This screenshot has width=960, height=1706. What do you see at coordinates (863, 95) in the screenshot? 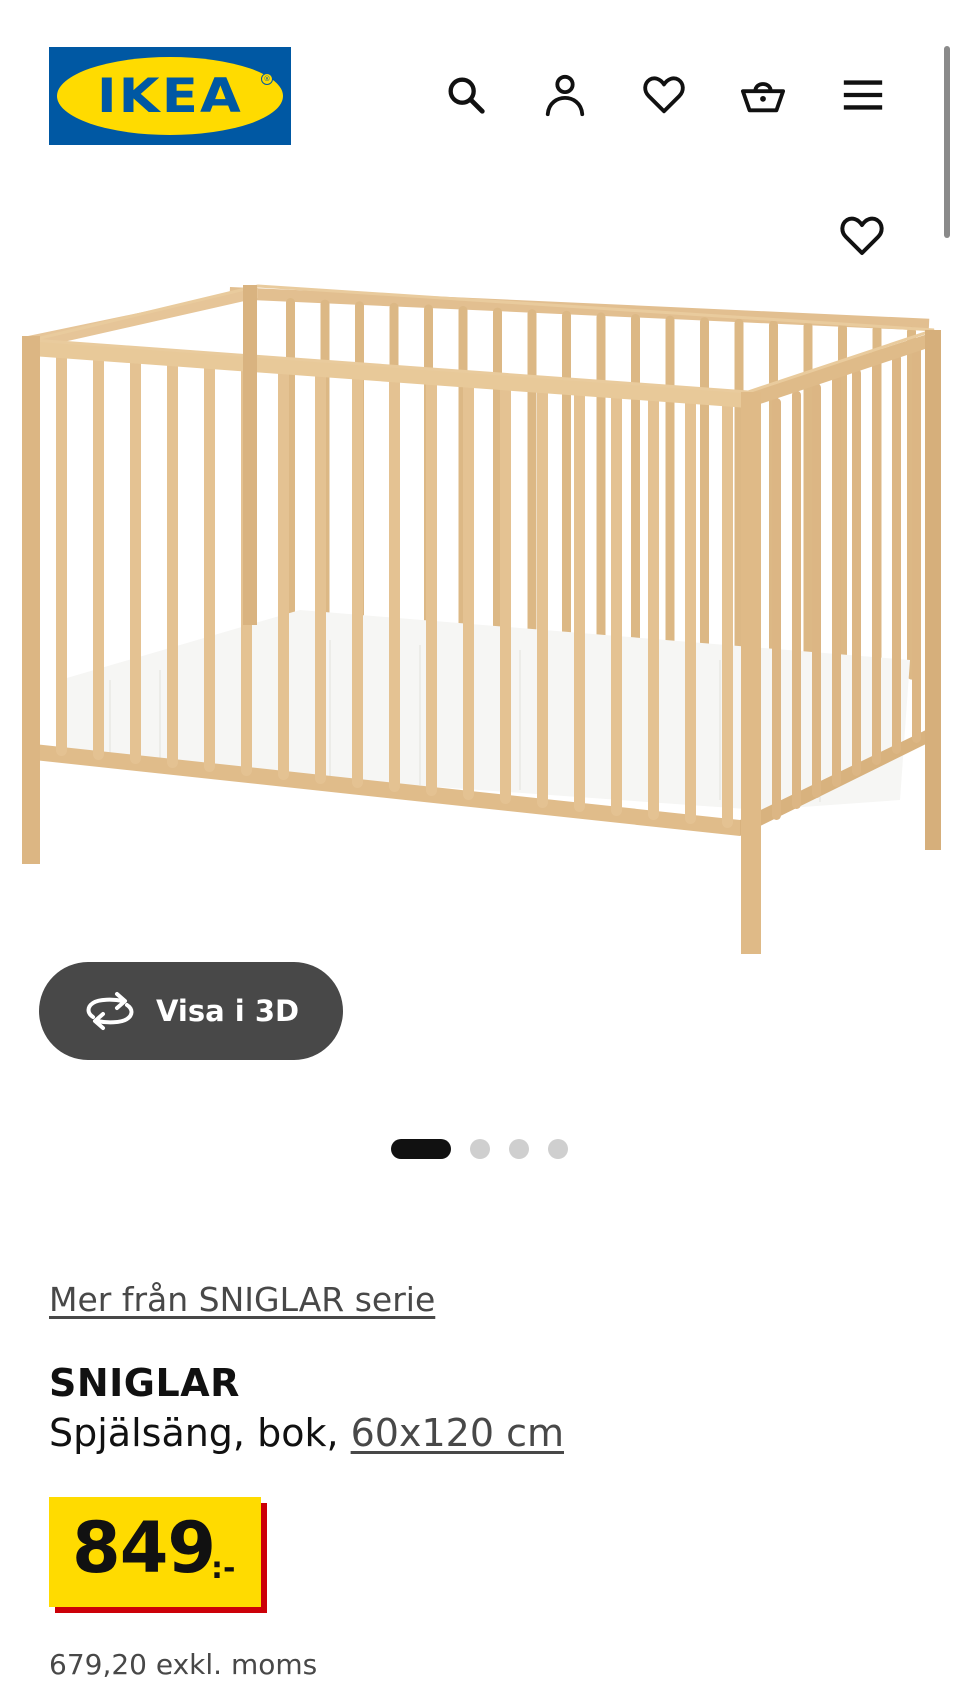
I see `menu-icon` at bounding box center [863, 95].